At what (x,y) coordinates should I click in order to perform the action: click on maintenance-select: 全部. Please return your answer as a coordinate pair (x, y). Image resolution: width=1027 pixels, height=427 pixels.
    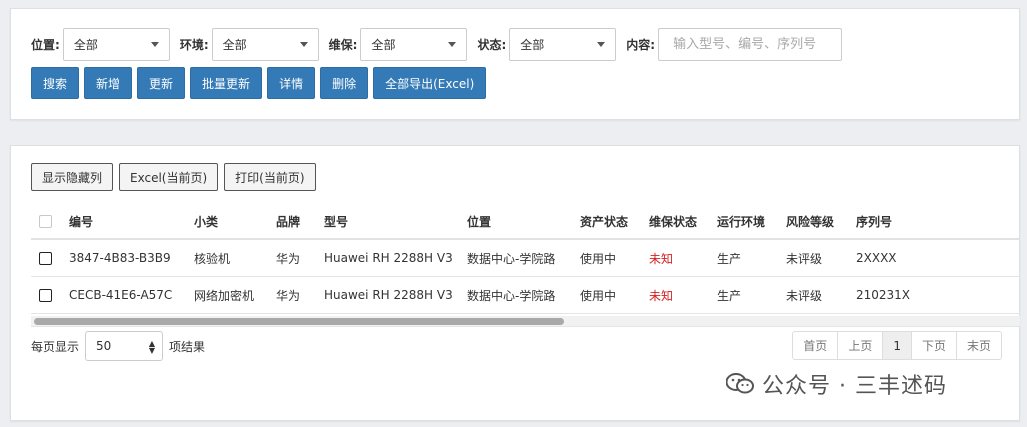
    Looking at the image, I should click on (414, 44).